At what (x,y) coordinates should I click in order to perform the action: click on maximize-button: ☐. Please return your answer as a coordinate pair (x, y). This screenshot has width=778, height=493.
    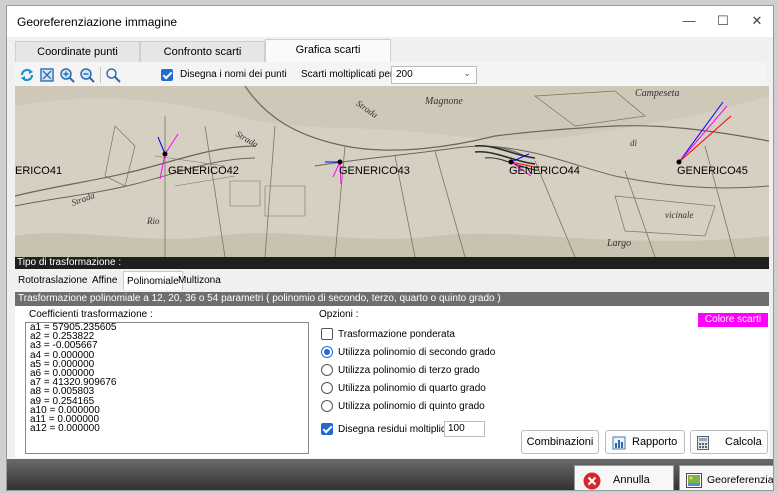
    Looking at the image, I should click on (723, 21).